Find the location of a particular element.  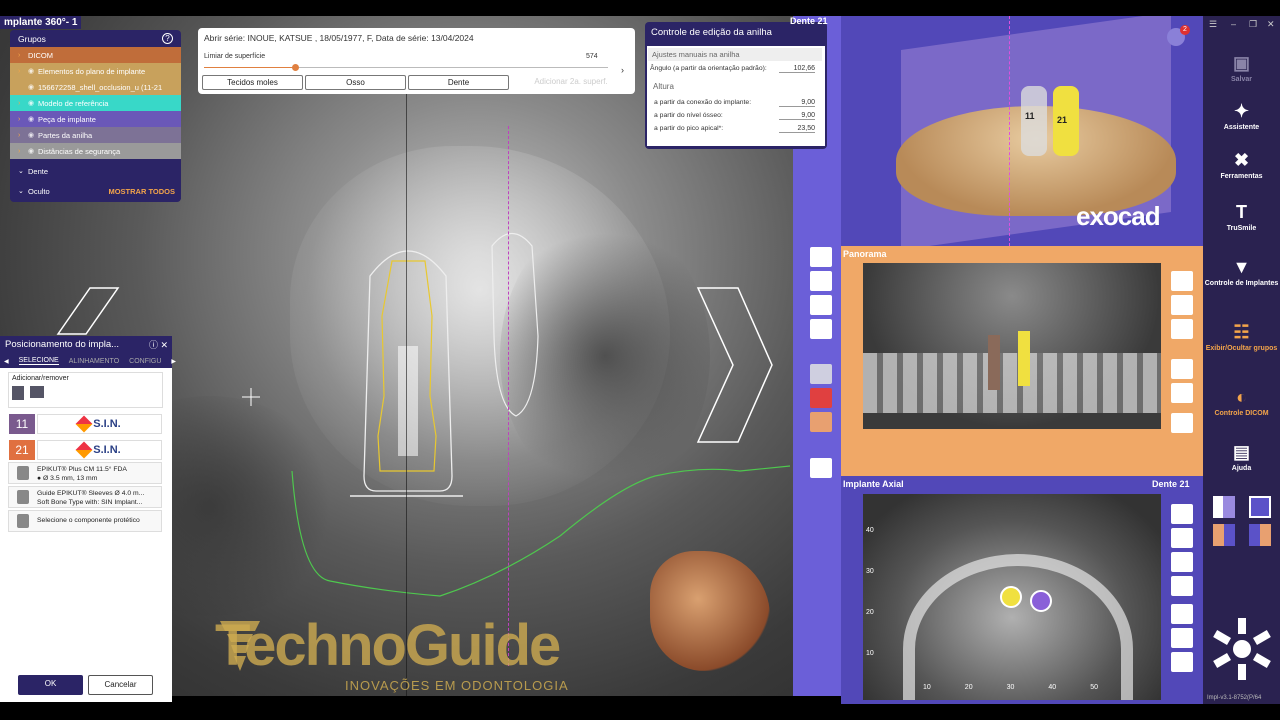

view-red-icon is located at coordinates (821, 398).